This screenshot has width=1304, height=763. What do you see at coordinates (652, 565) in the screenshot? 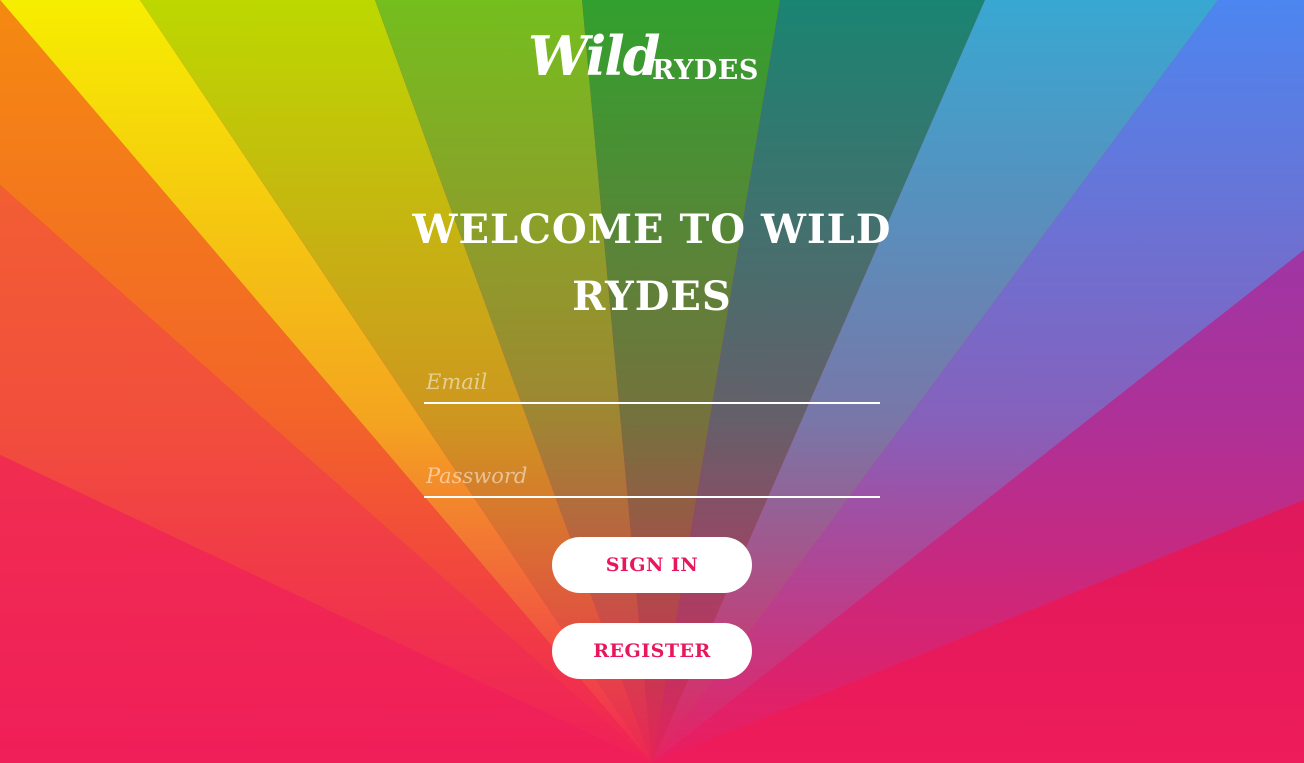
I see `sign-in-button: SIGN IN` at bounding box center [652, 565].